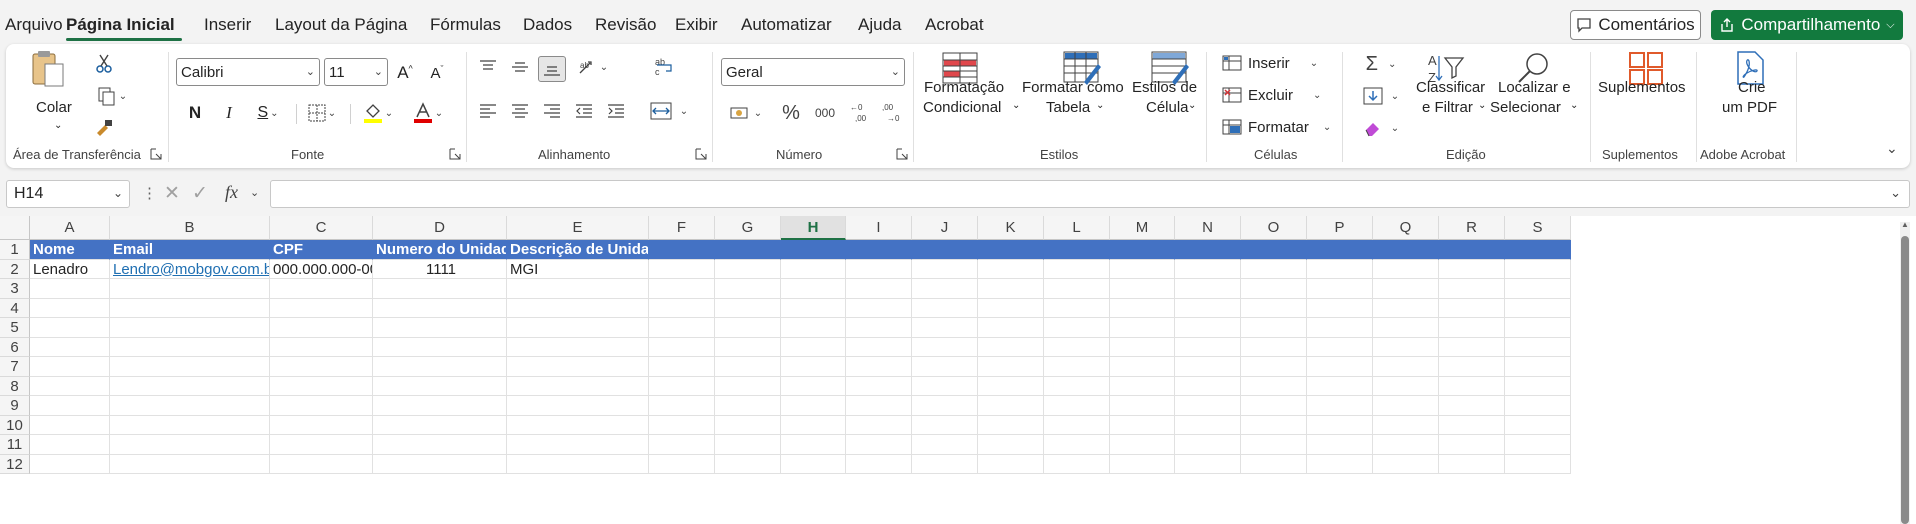 The image size is (1916, 524). I want to click on cell-o4, so click(1274, 308).